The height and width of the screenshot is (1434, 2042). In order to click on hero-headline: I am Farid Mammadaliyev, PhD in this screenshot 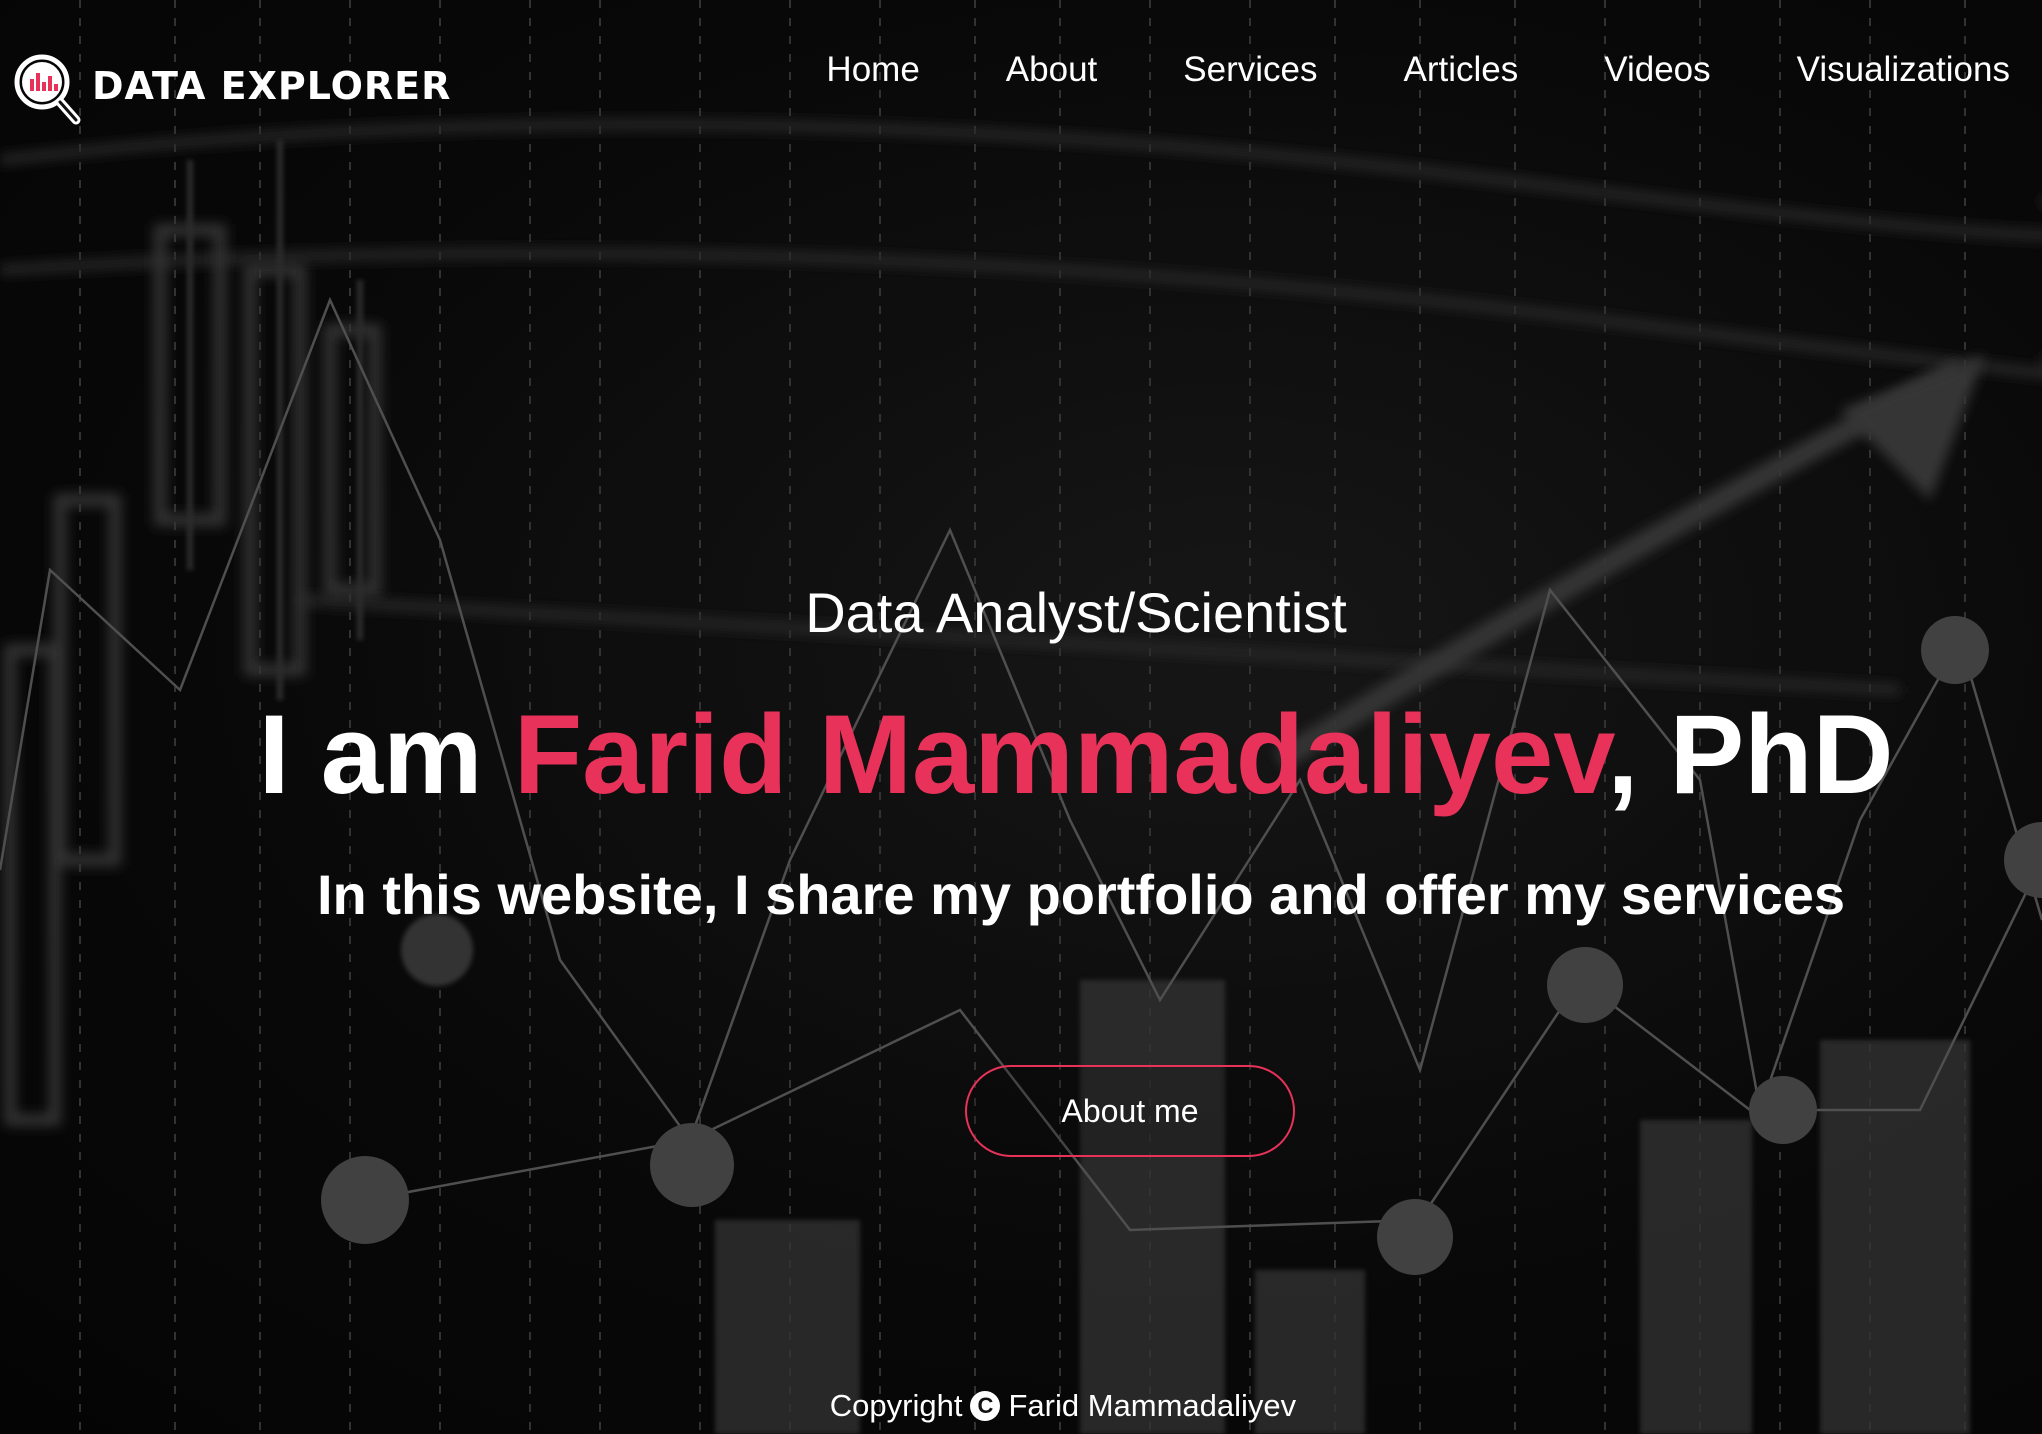, I will do `click(1076, 754)`.